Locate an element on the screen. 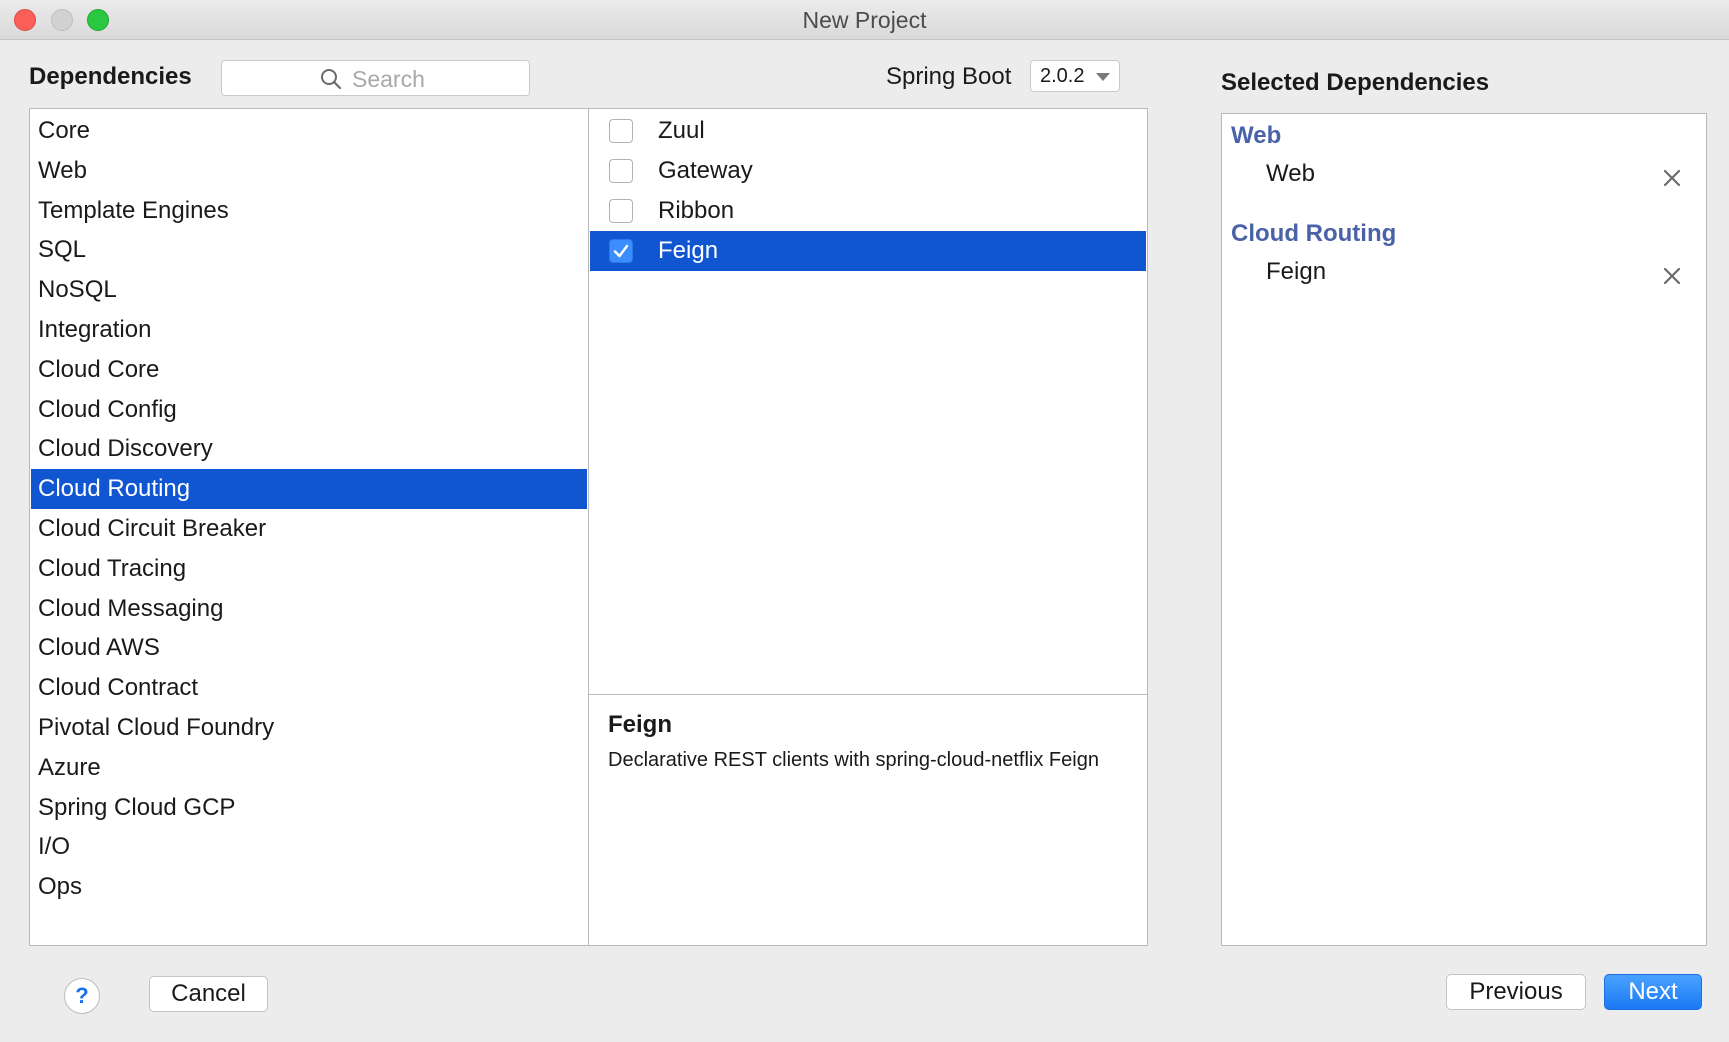  category-item: Cloud Config is located at coordinates (309, 410).